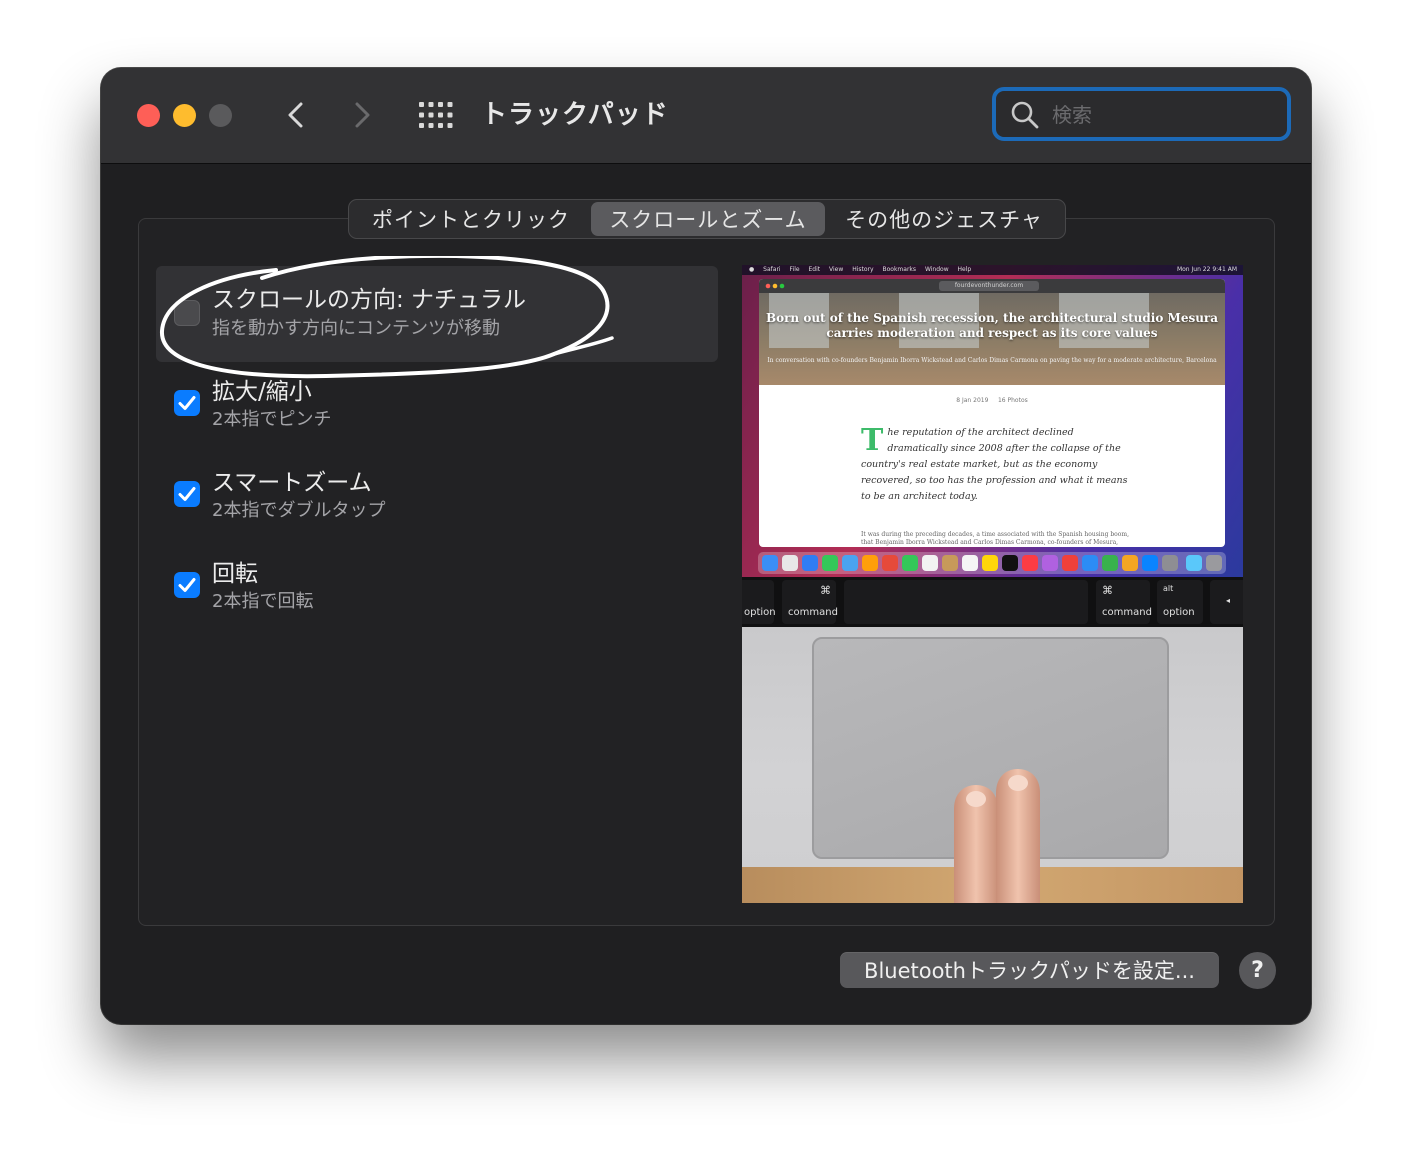 The image size is (1413, 1159). I want to click on option-rotate: 回転 2本指で回転, so click(437, 598).